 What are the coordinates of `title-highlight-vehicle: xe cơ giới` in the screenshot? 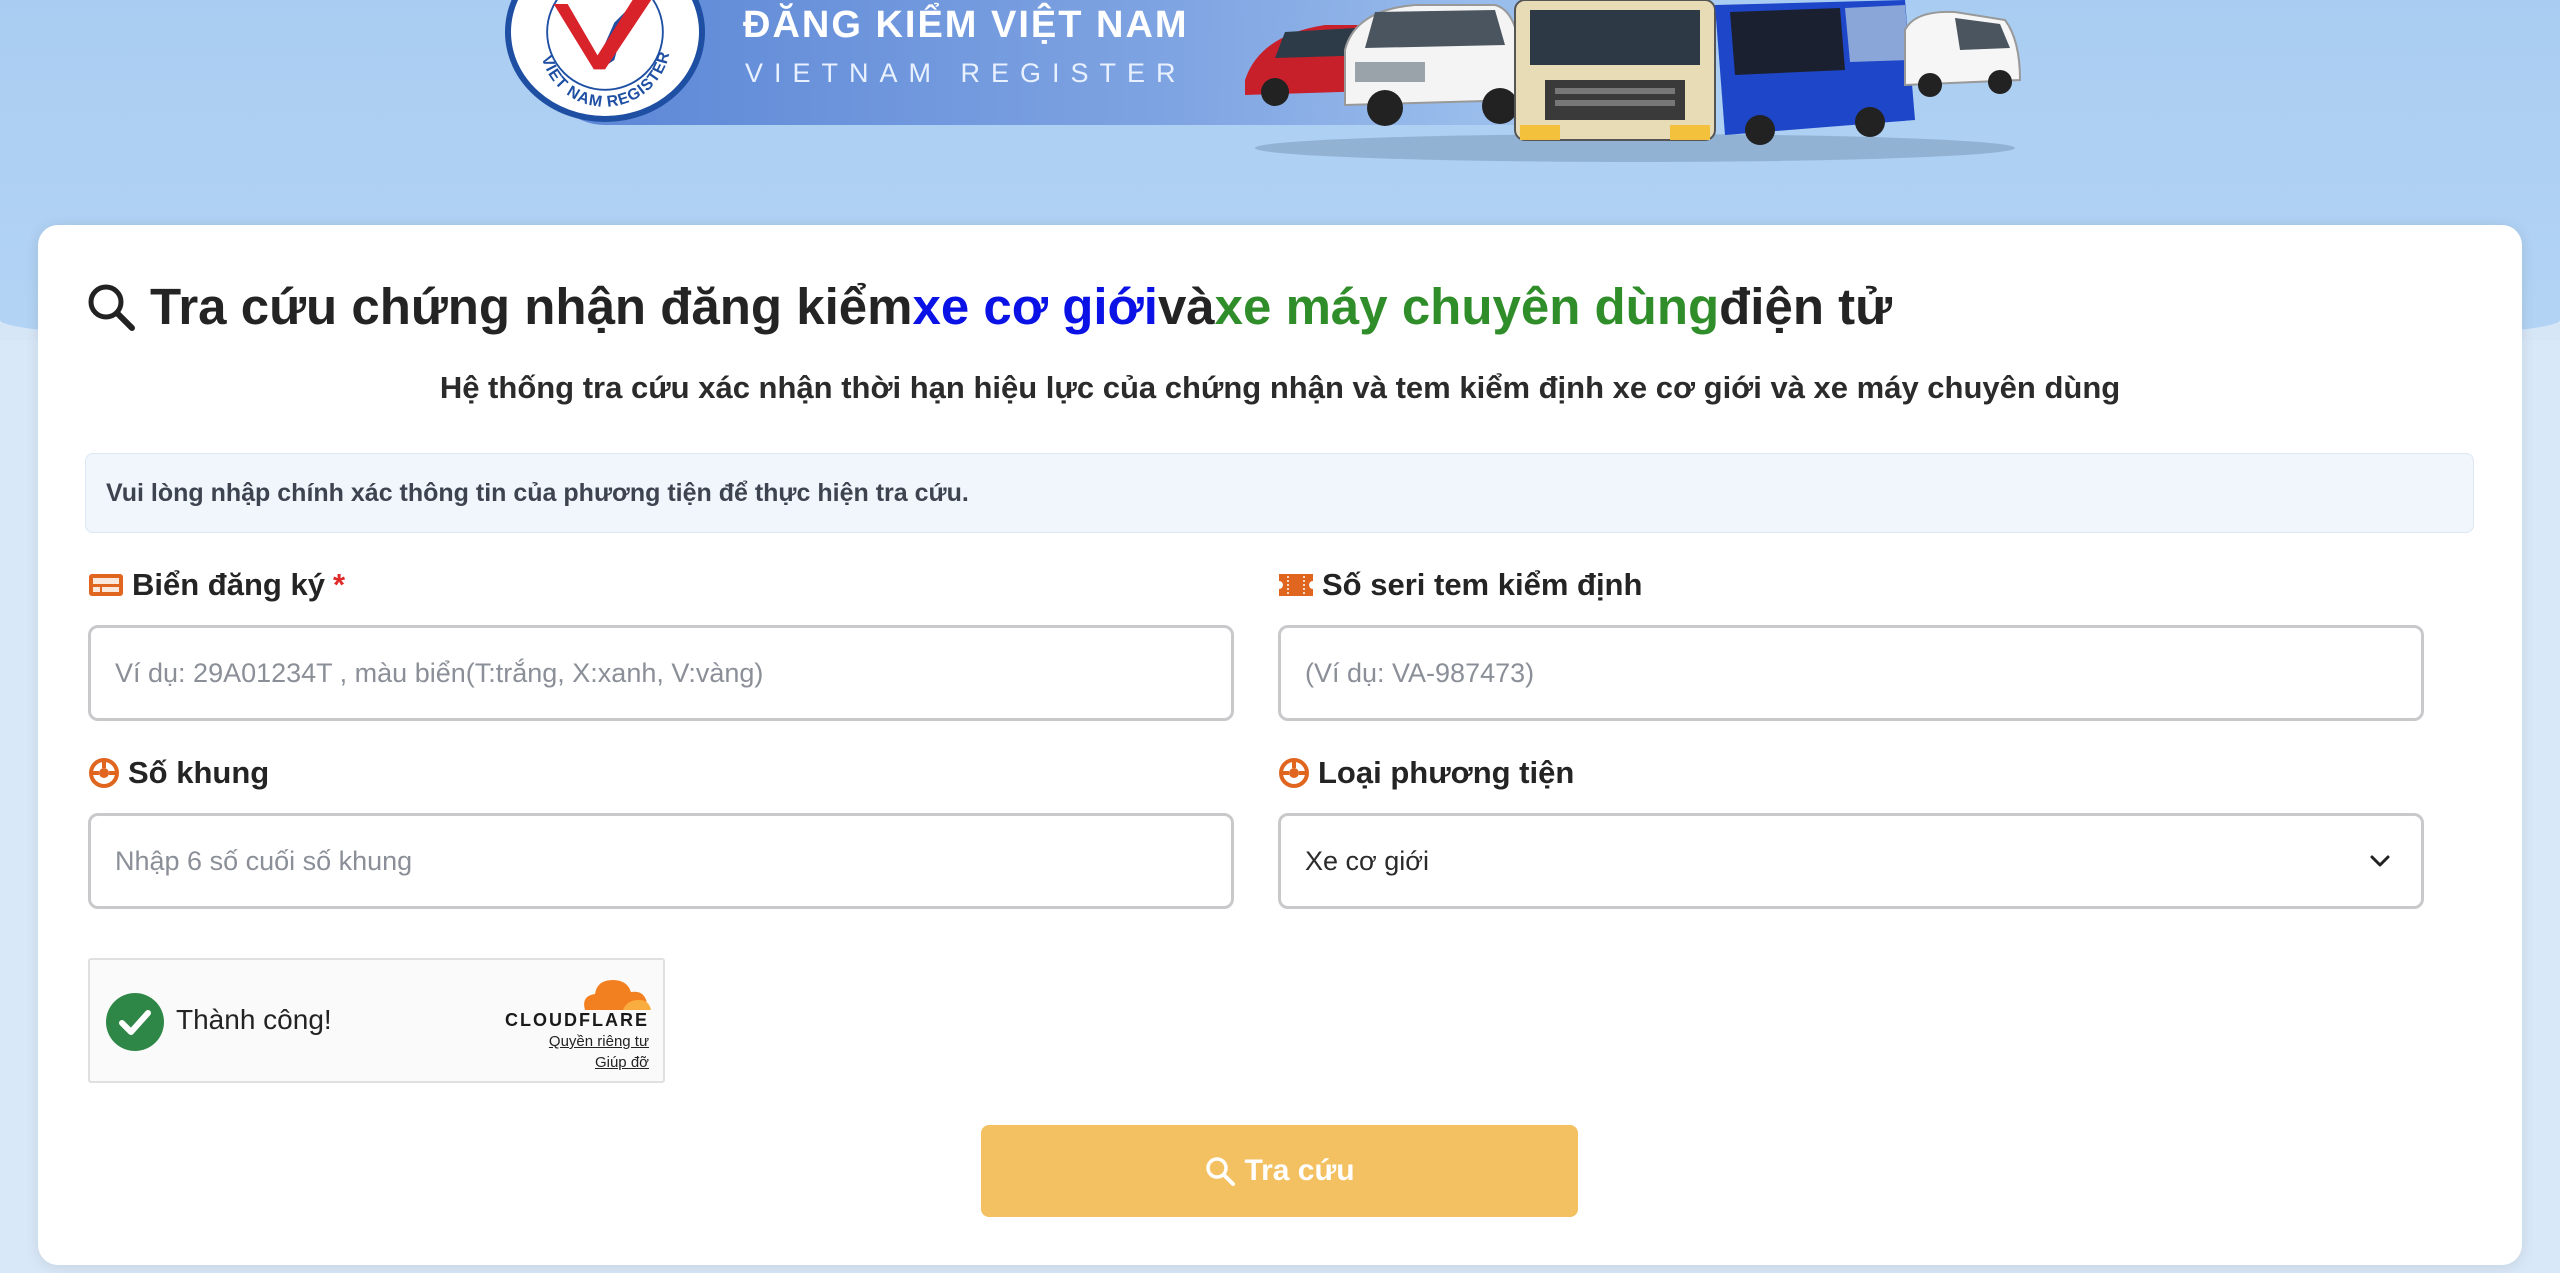 It's located at (1035, 306).